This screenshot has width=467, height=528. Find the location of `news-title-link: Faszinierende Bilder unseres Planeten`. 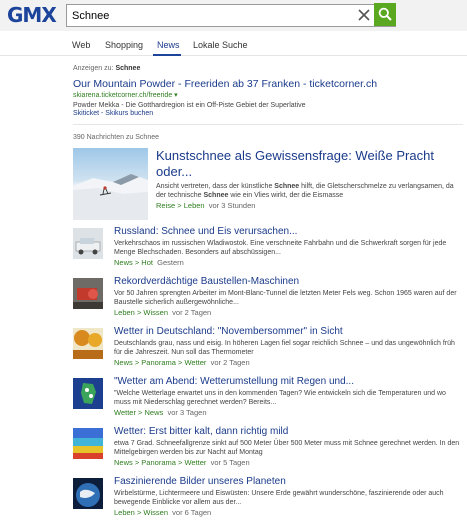

news-title-link: Faszinierende Bilder unseres Planeten is located at coordinates (289, 482).